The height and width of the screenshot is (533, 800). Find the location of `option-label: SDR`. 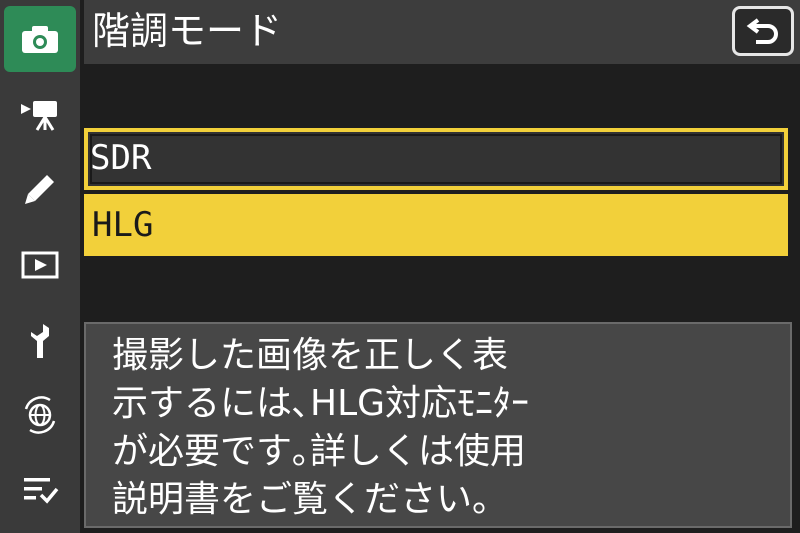

option-label: SDR is located at coordinates (121, 158).